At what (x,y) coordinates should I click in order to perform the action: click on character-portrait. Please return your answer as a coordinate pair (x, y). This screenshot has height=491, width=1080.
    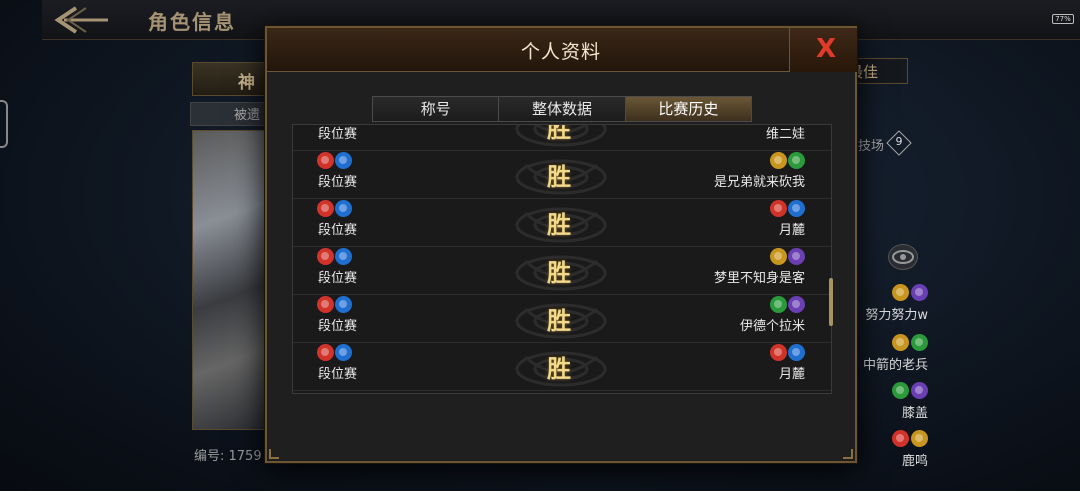
    Looking at the image, I should click on (233, 280).